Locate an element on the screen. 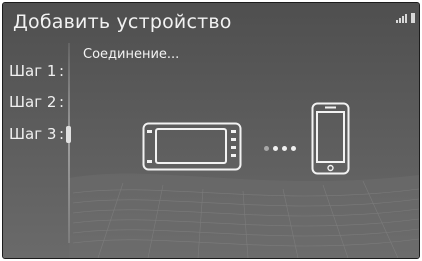 The height and width of the screenshot is (261, 422). head-unit-icon is located at coordinates (192, 146).